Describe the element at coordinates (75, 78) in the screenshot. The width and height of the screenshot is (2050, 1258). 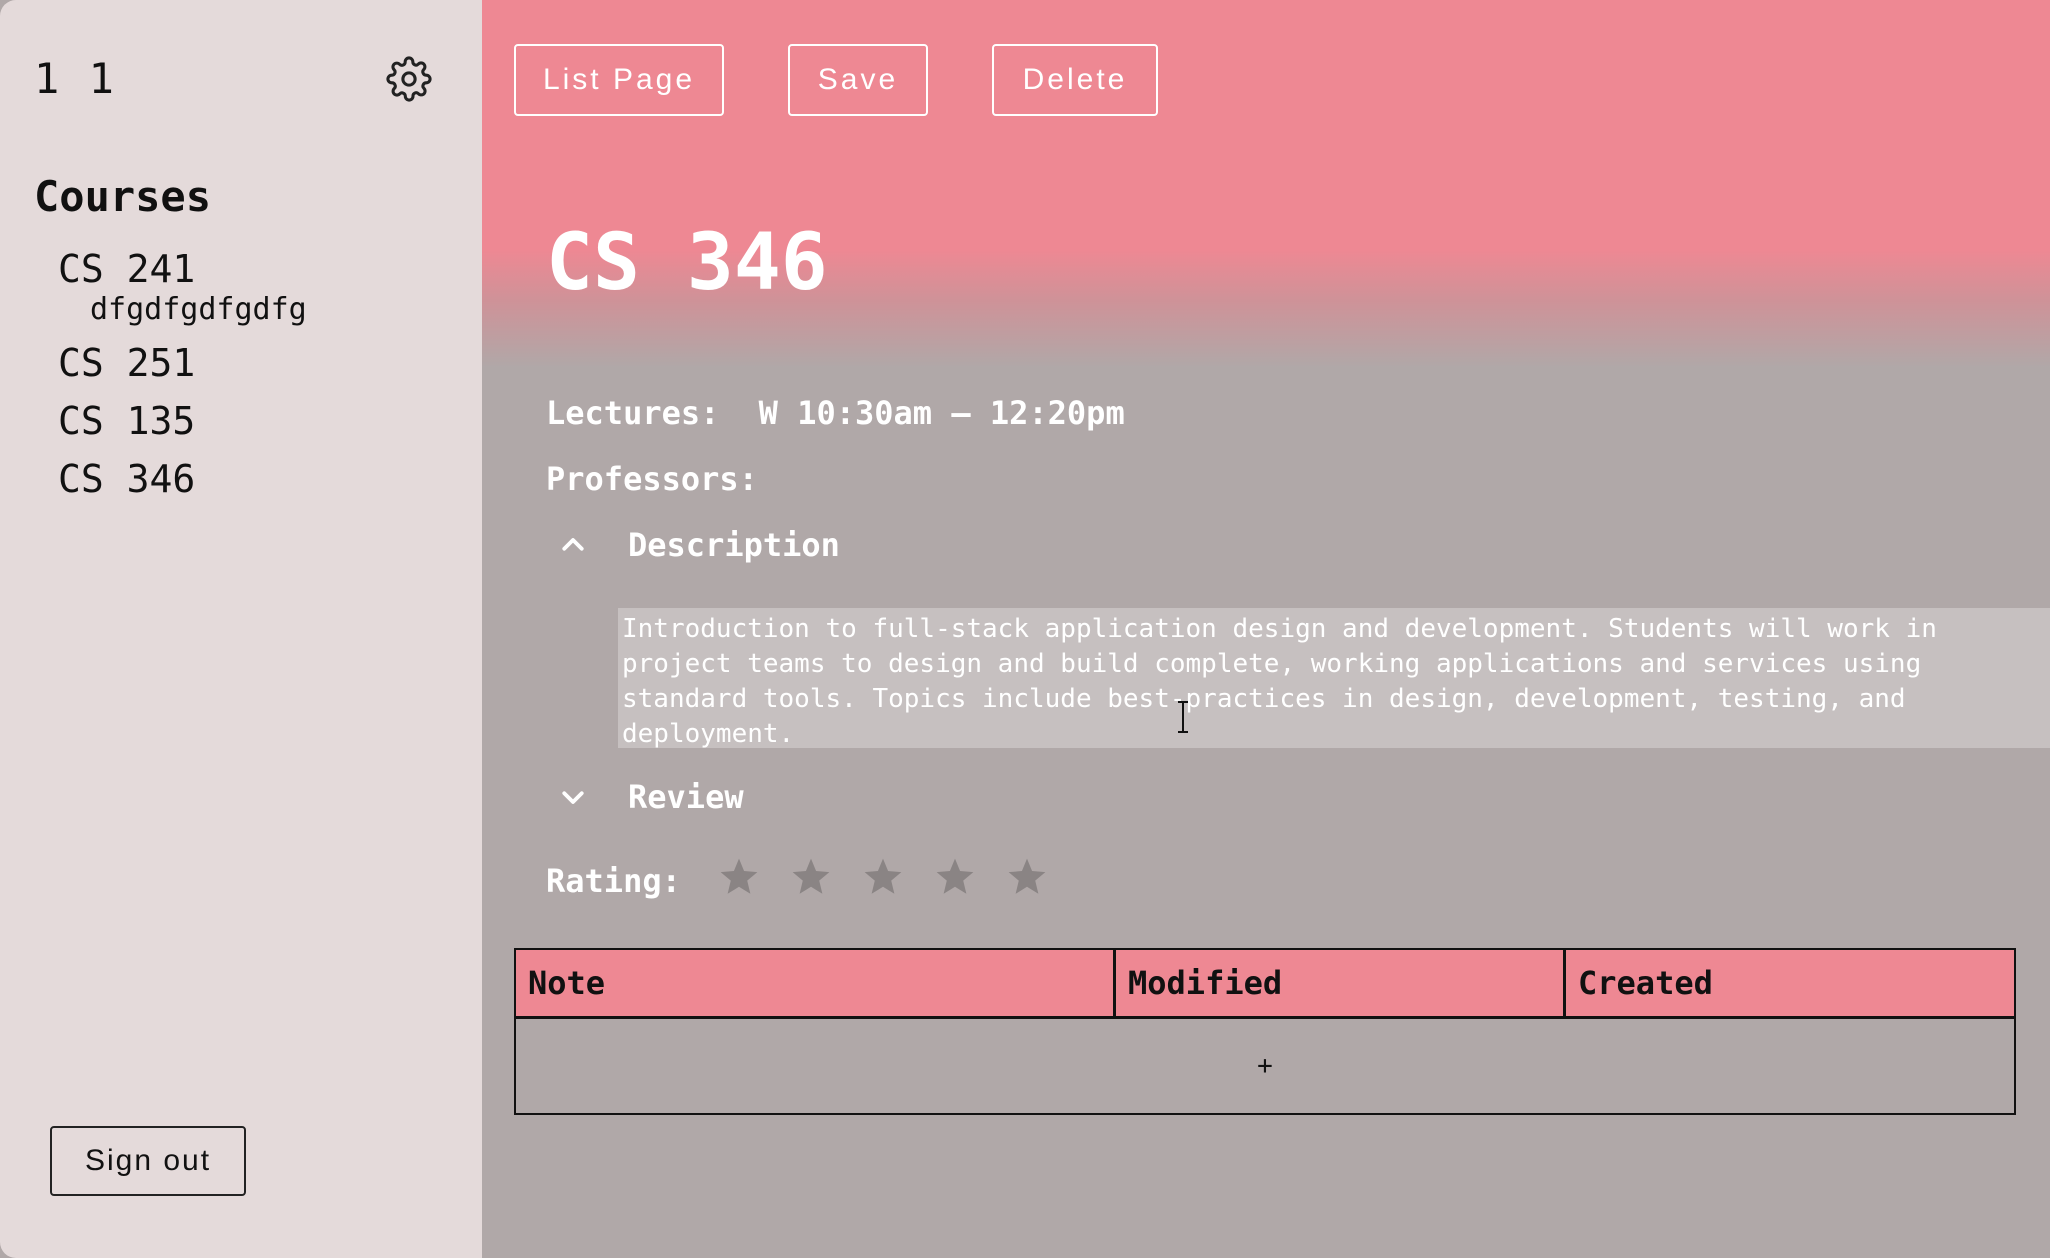
I see `user-name: 1 1` at that location.